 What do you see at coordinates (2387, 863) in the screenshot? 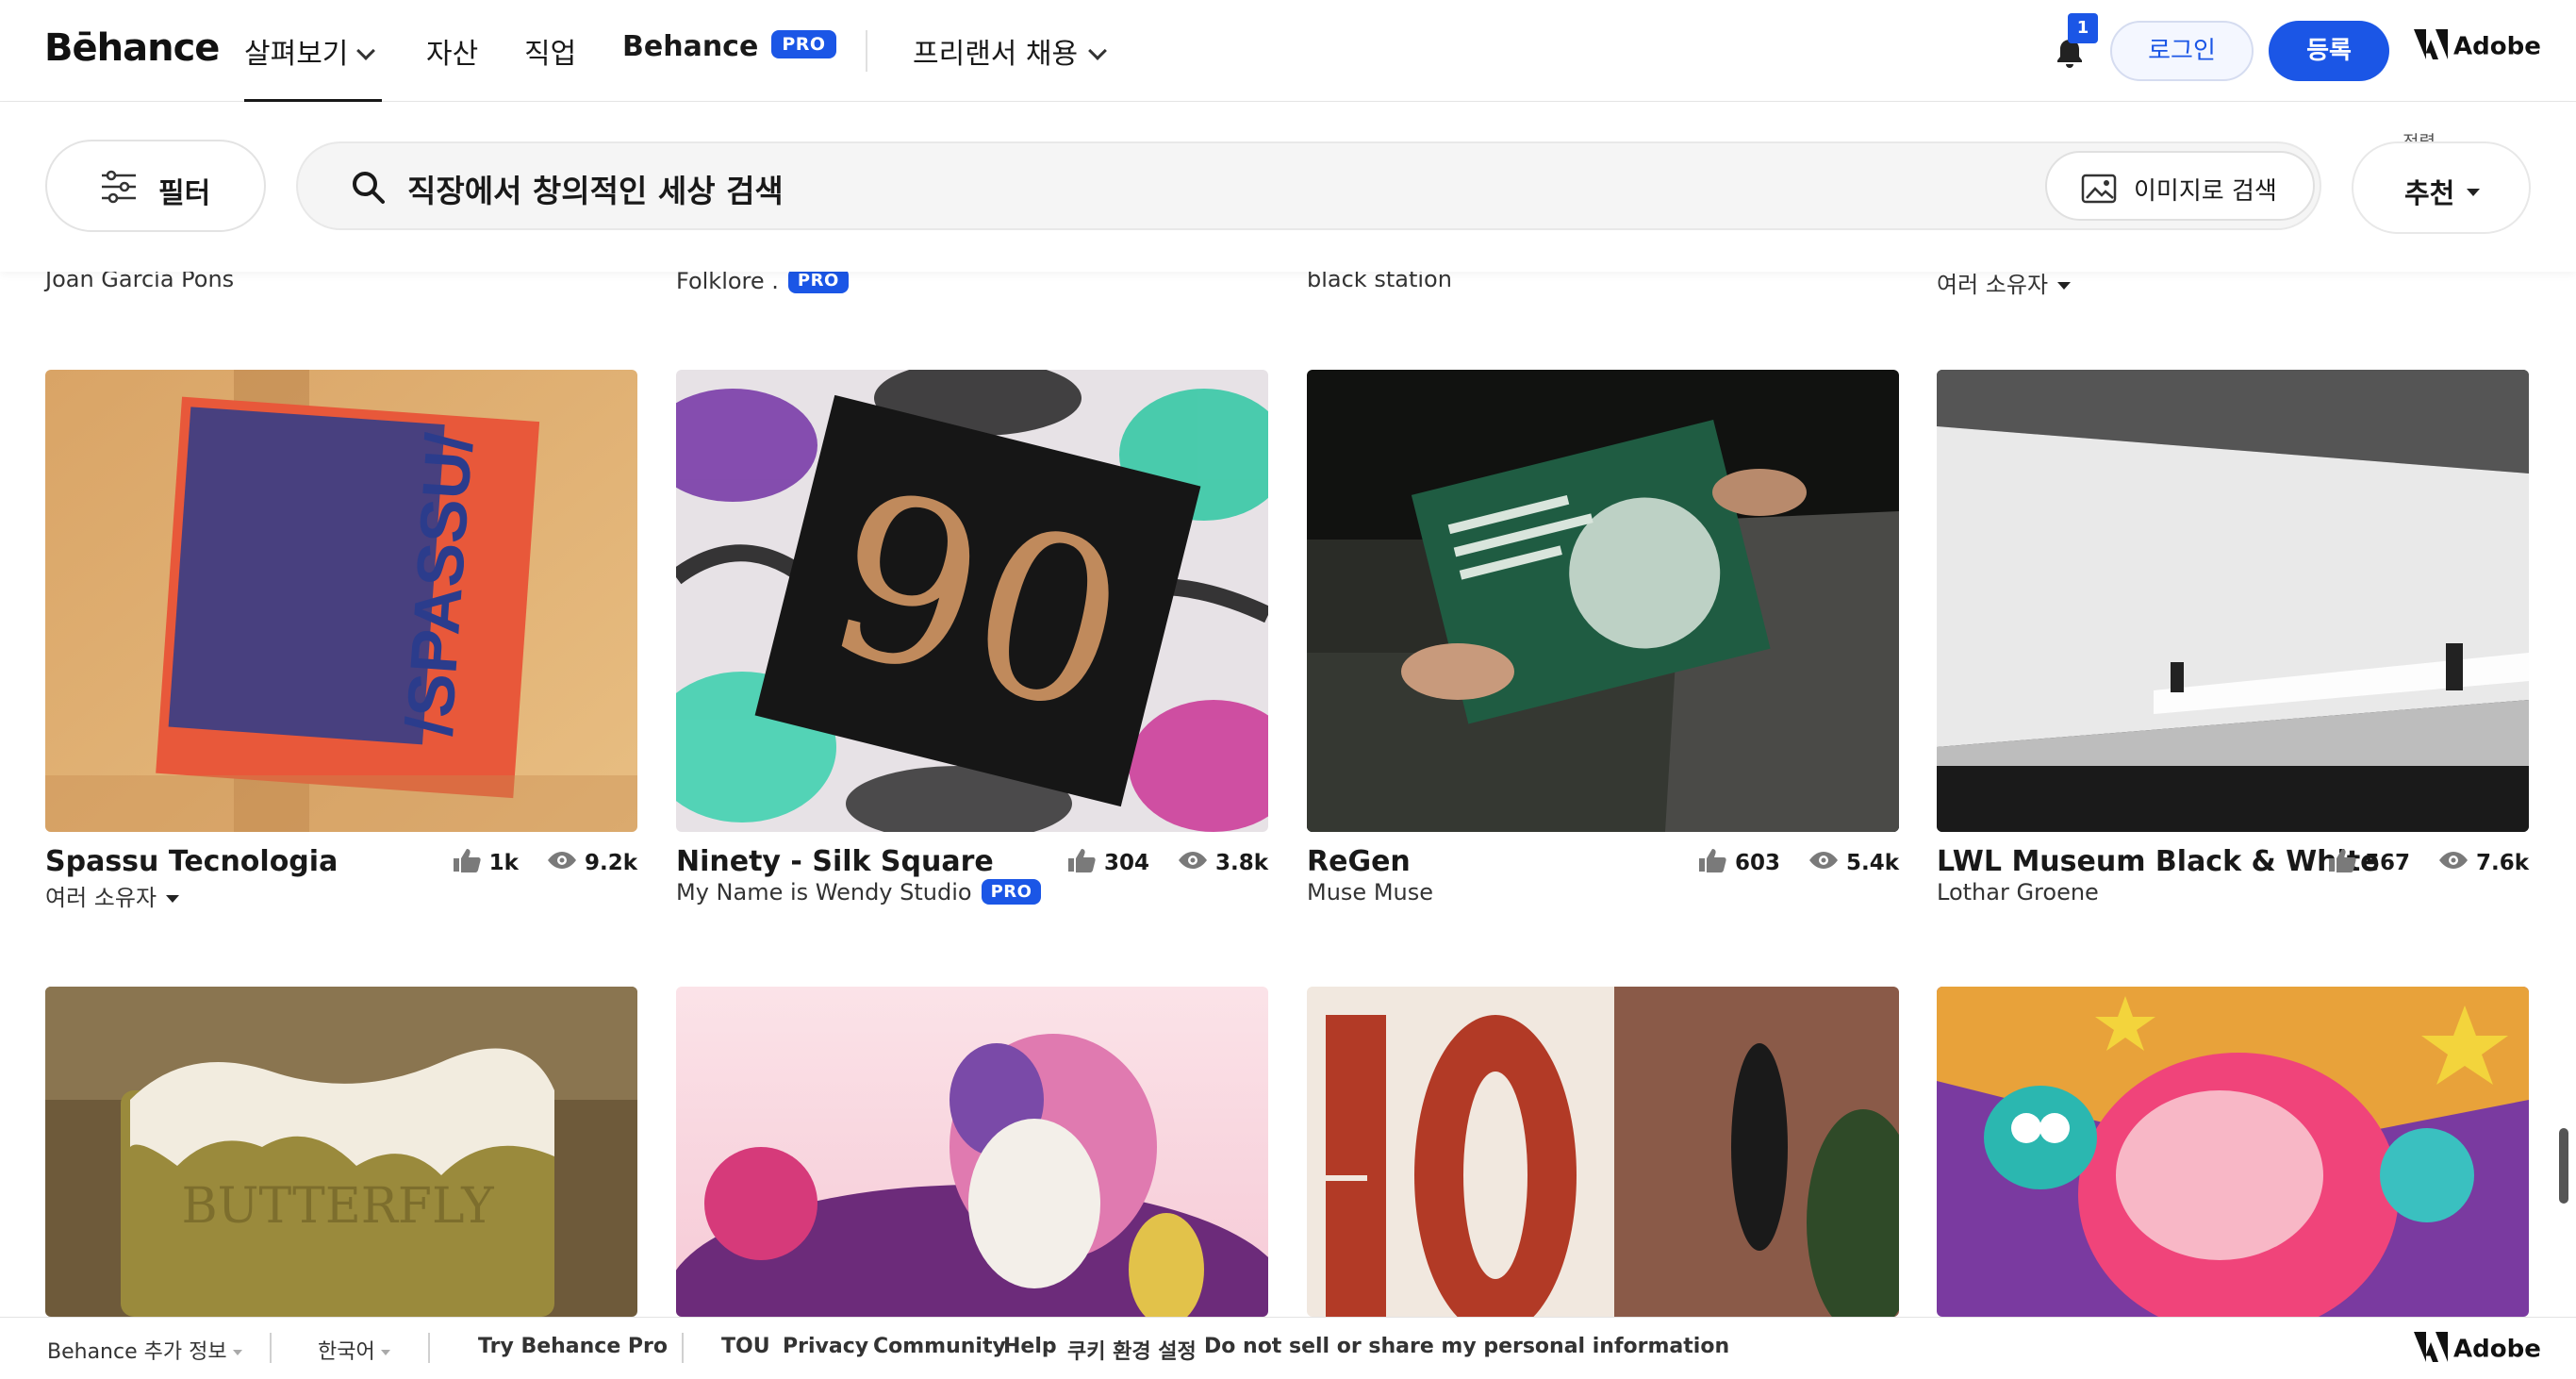
I see `likes-count: 567` at bounding box center [2387, 863].